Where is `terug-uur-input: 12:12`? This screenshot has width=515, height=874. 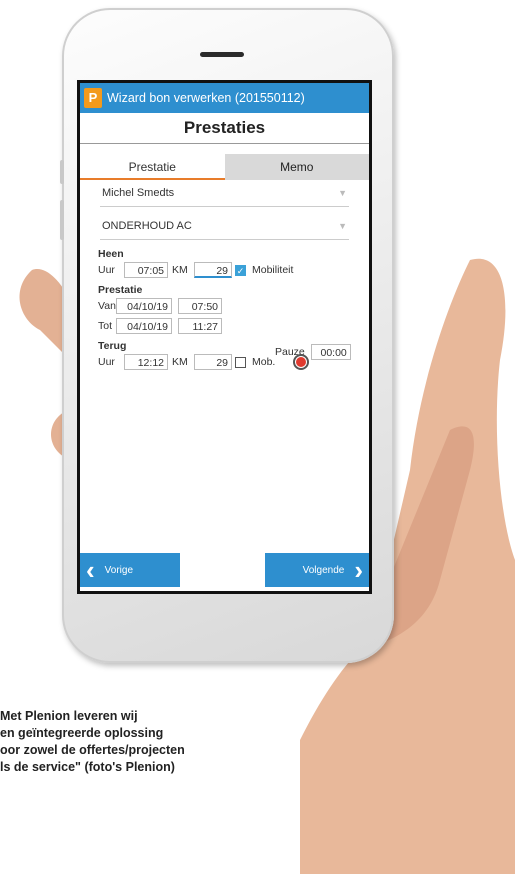 terug-uur-input: 12:12 is located at coordinates (146, 362).